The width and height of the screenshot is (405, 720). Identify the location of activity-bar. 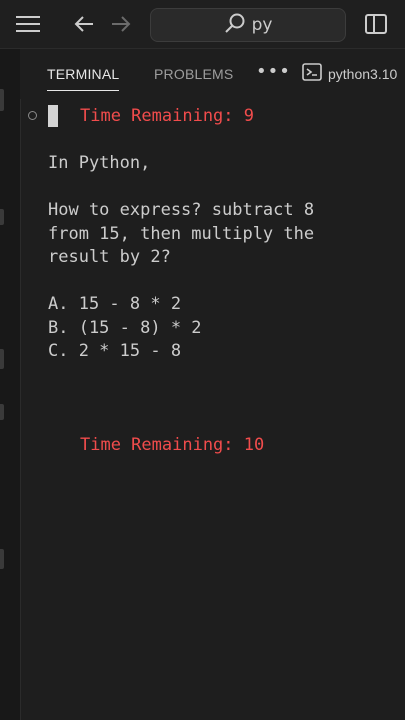
(10, 384).